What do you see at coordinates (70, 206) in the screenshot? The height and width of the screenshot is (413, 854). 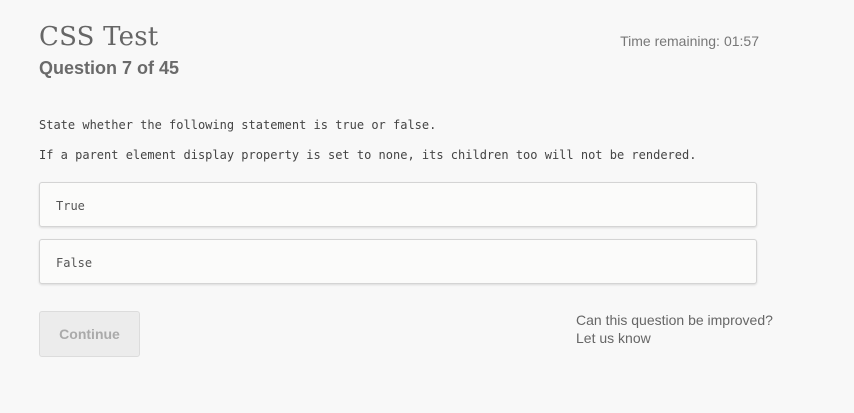 I see `answer-option-label: True` at bounding box center [70, 206].